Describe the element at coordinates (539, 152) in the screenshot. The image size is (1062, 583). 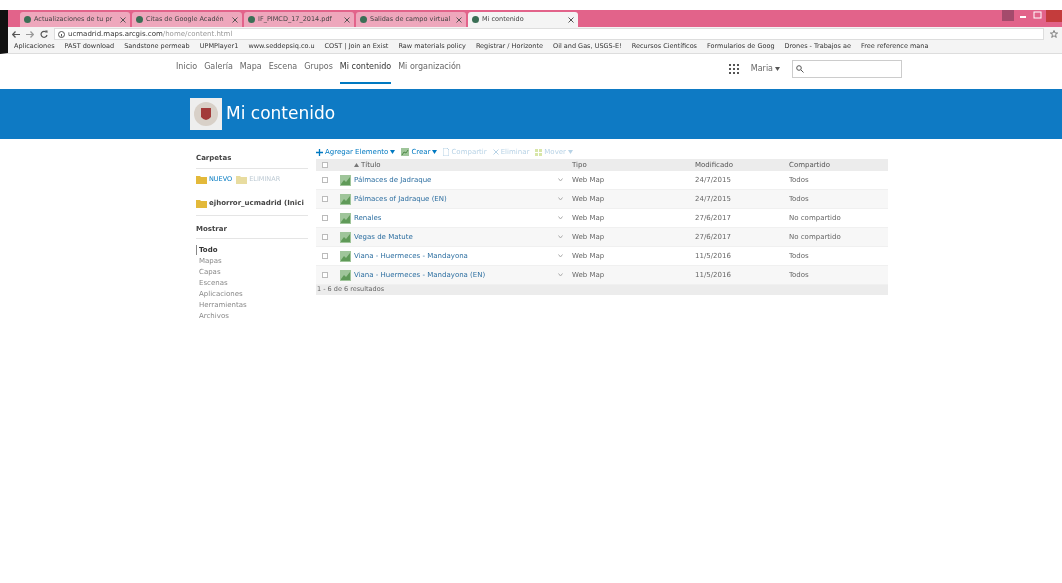
I see `grid-icon` at that location.